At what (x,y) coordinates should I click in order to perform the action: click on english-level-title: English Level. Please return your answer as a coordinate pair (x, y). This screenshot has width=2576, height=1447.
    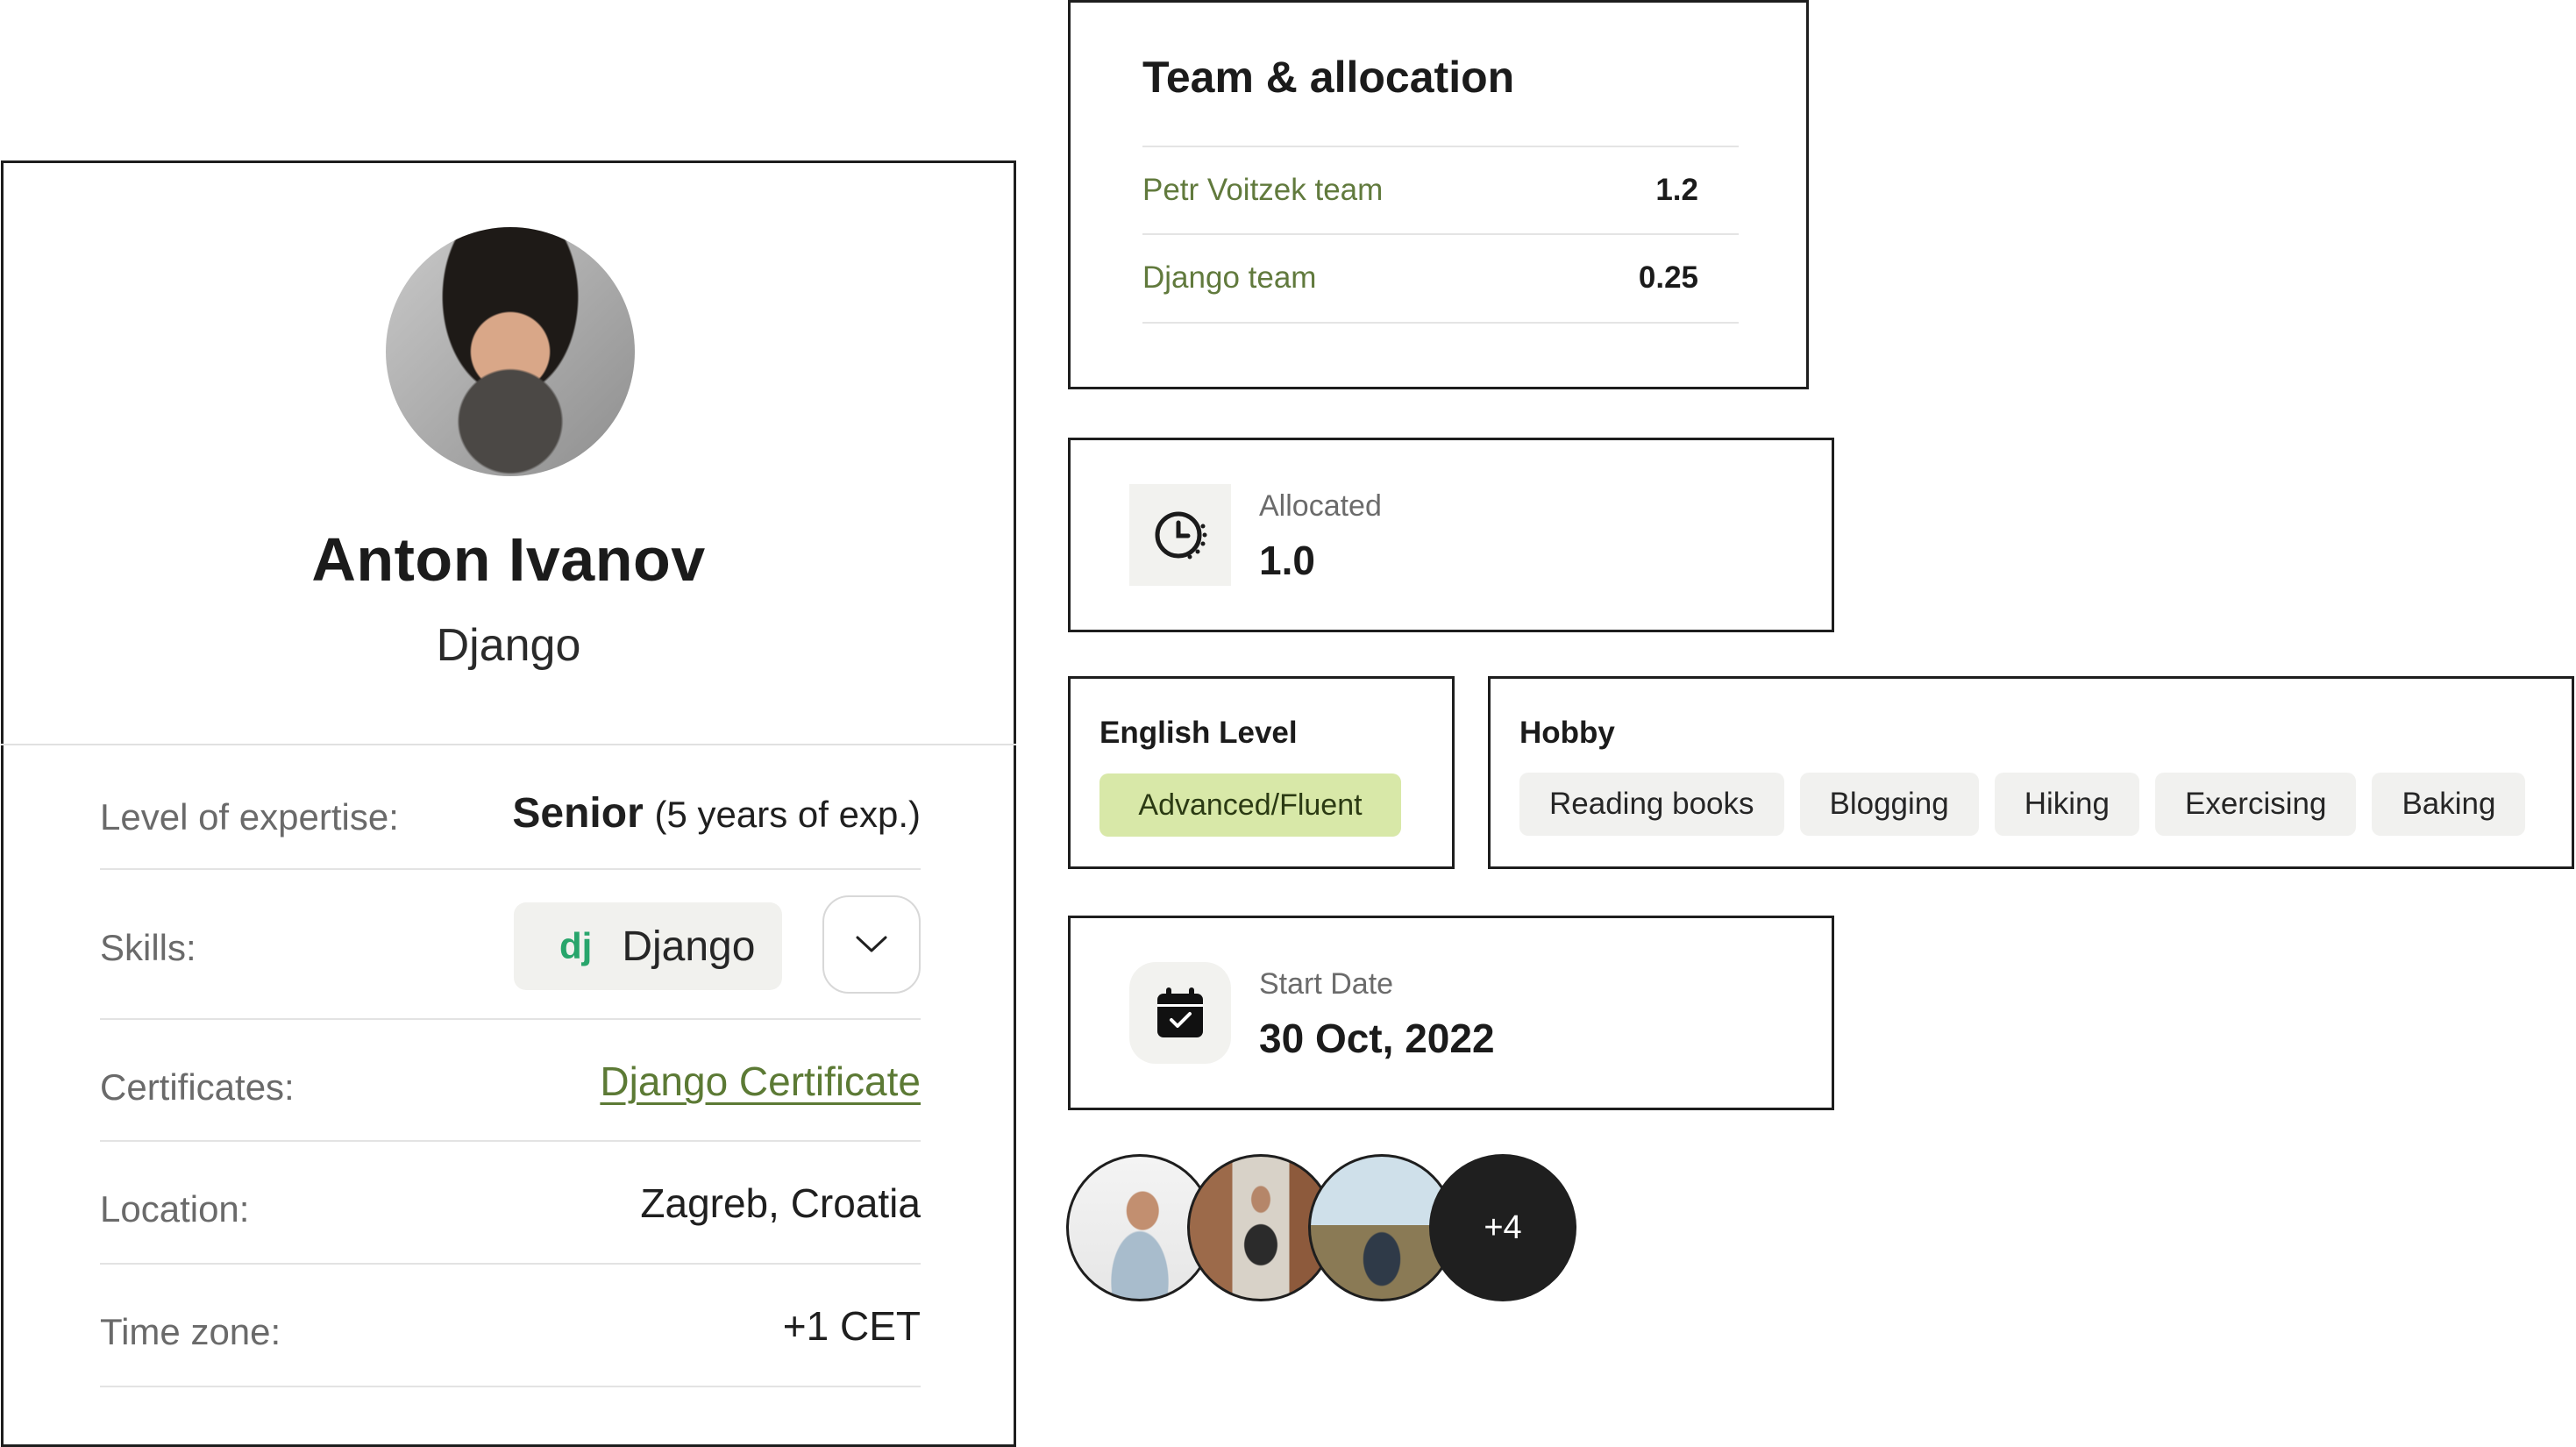
    Looking at the image, I should click on (1198, 733).